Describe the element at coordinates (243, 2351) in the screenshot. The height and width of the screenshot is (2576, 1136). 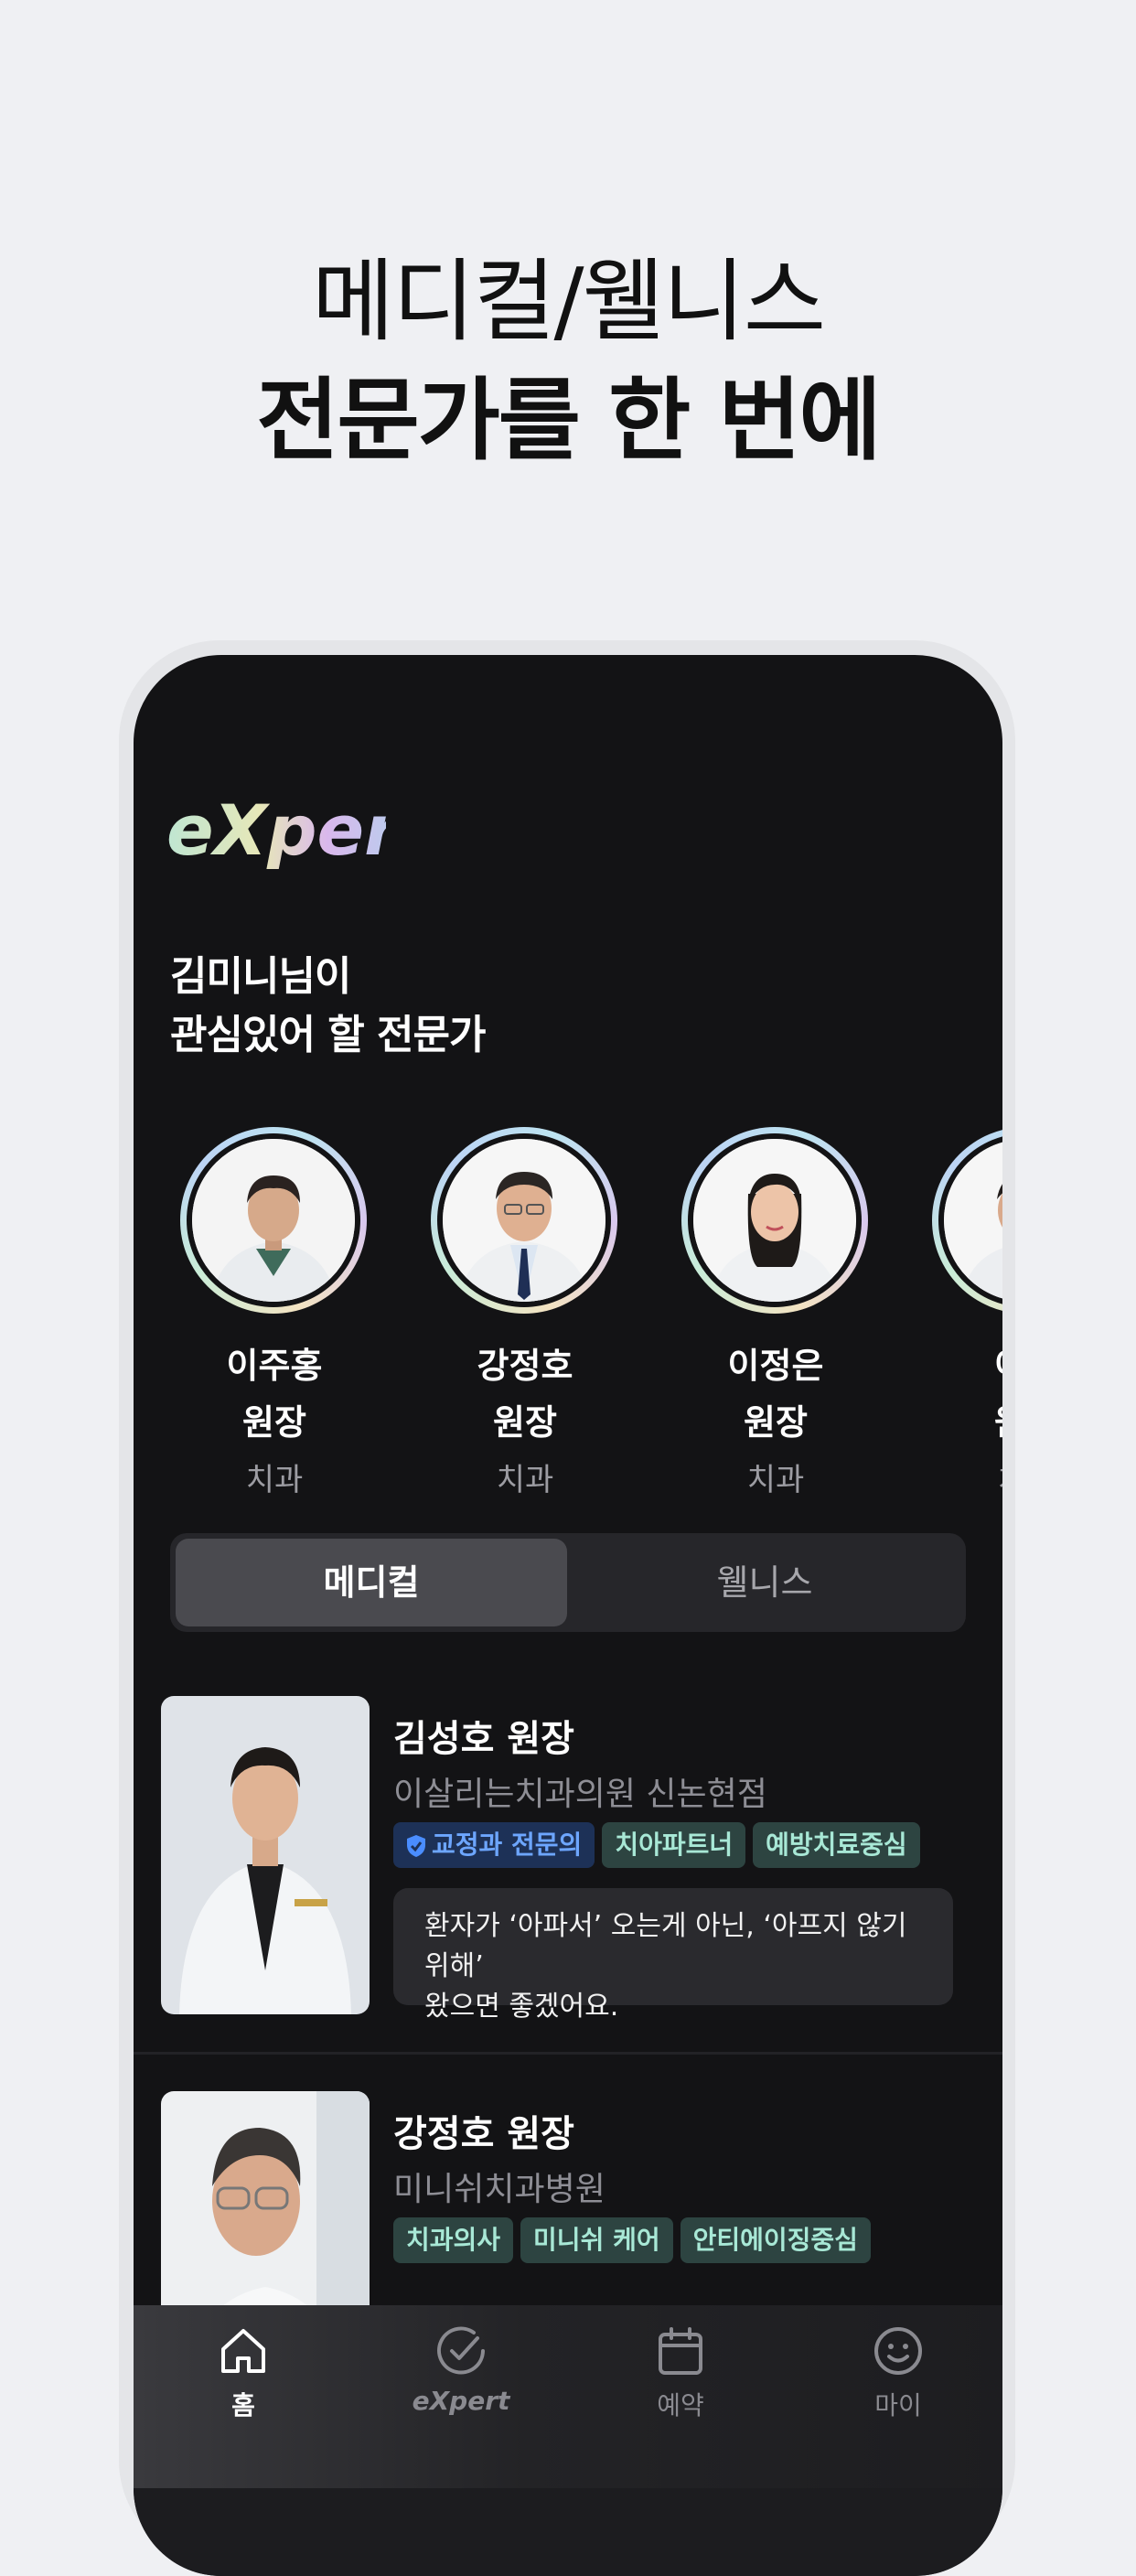
I see `home-icon` at that location.